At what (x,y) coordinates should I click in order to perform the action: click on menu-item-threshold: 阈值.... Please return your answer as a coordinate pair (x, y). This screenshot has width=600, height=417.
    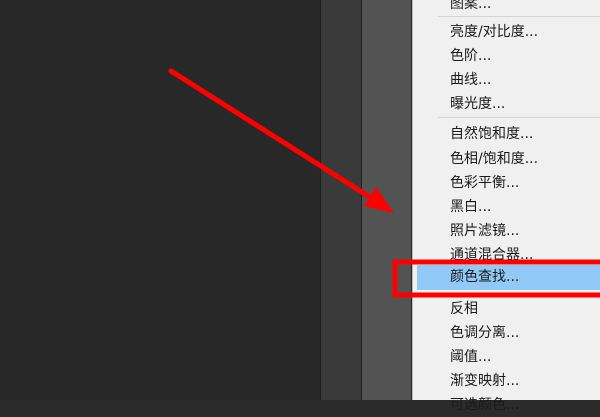
    Looking at the image, I should click on (508, 357).